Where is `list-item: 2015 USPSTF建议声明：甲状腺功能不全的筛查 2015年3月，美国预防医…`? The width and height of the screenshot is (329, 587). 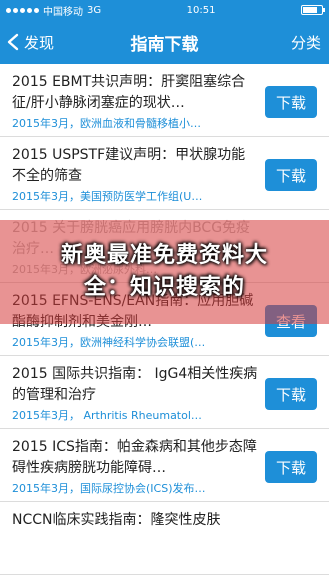
list-item: 2015 USPSTF建议声明：甲状腺功能不全的筛查 2015年3月，美国预防医… is located at coordinates (164, 173).